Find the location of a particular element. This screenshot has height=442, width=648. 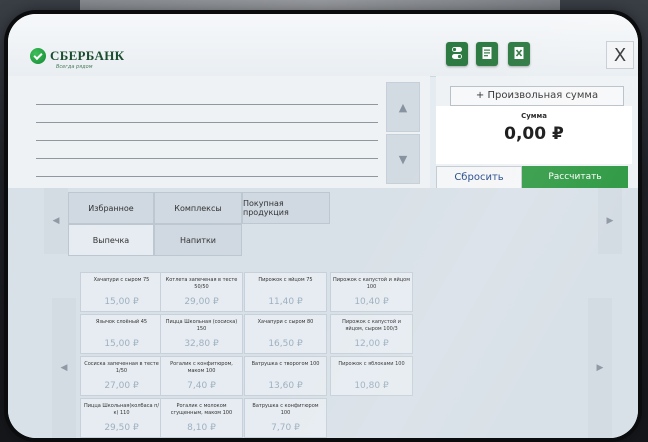

receipt-scroll-down-button: ▼ is located at coordinates (403, 159).